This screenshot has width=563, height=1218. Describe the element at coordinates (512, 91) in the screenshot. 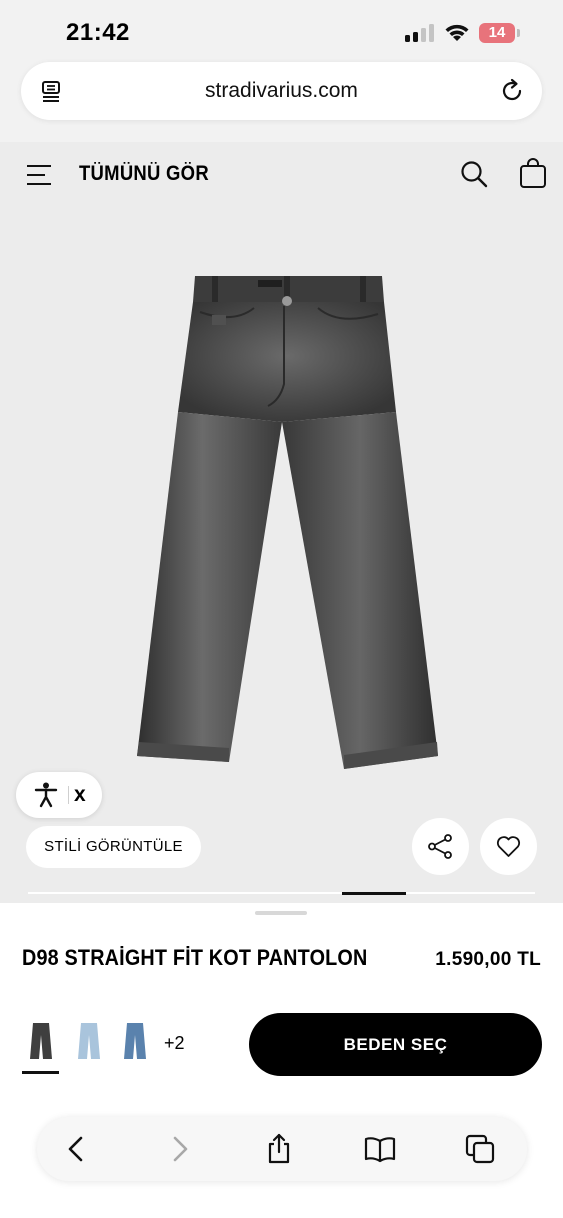

I see `reload-icon` at that location.